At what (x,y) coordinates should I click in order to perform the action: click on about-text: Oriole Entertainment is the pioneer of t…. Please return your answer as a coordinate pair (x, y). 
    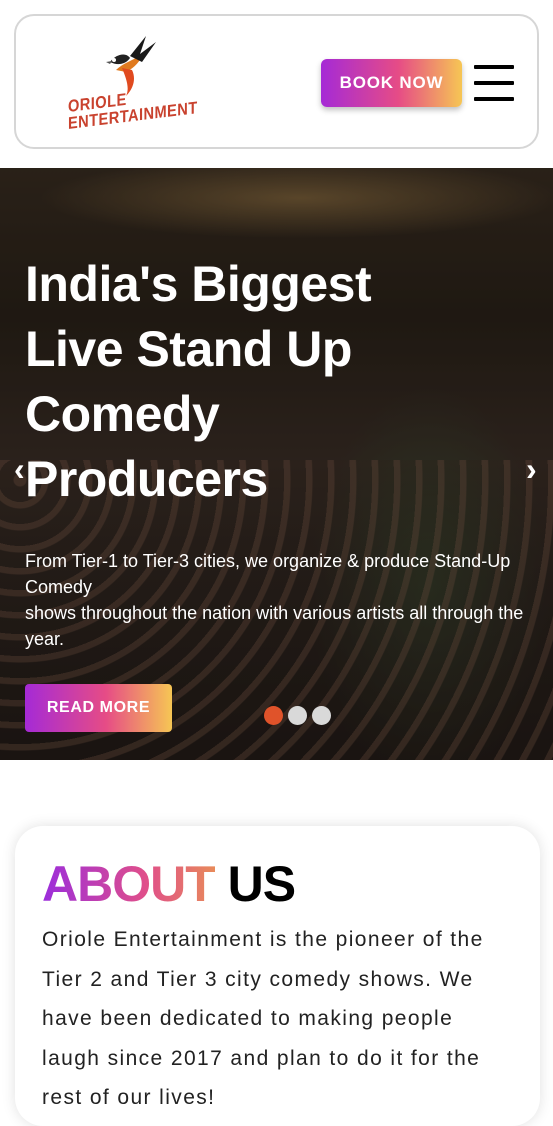
    Looking at the image, I should click on (263, 1018).